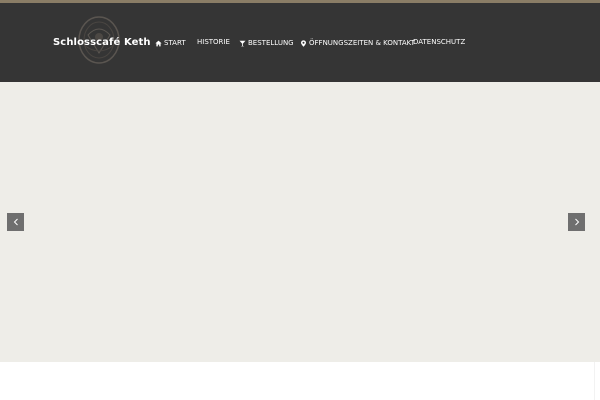  Describe the element at coordinates (362, 42) in the screenshot. I see `nav-item-label: ÖFFNUNGSZEITEN & KONTAKT` at that location.